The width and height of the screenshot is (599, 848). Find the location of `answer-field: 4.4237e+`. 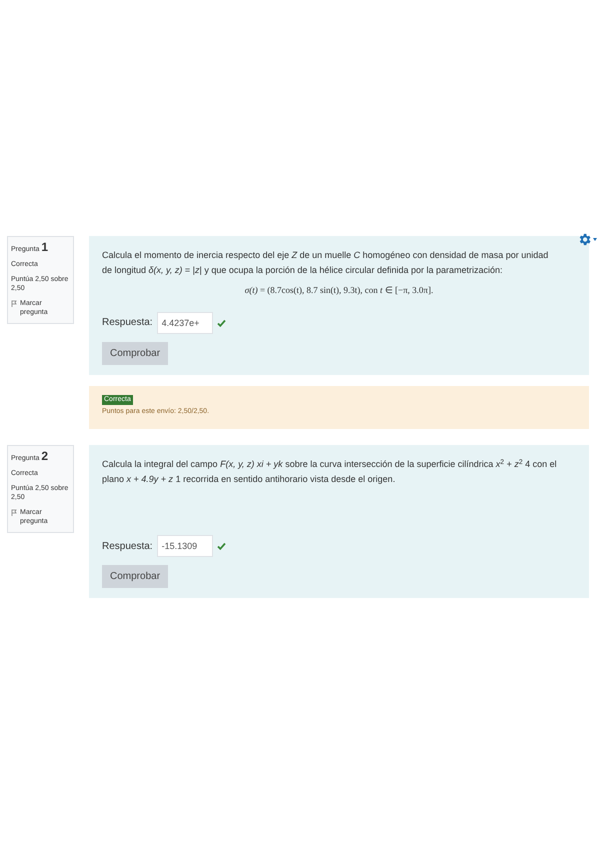

answer-field: 4.4237e+ is located at coordinates (184, 323).